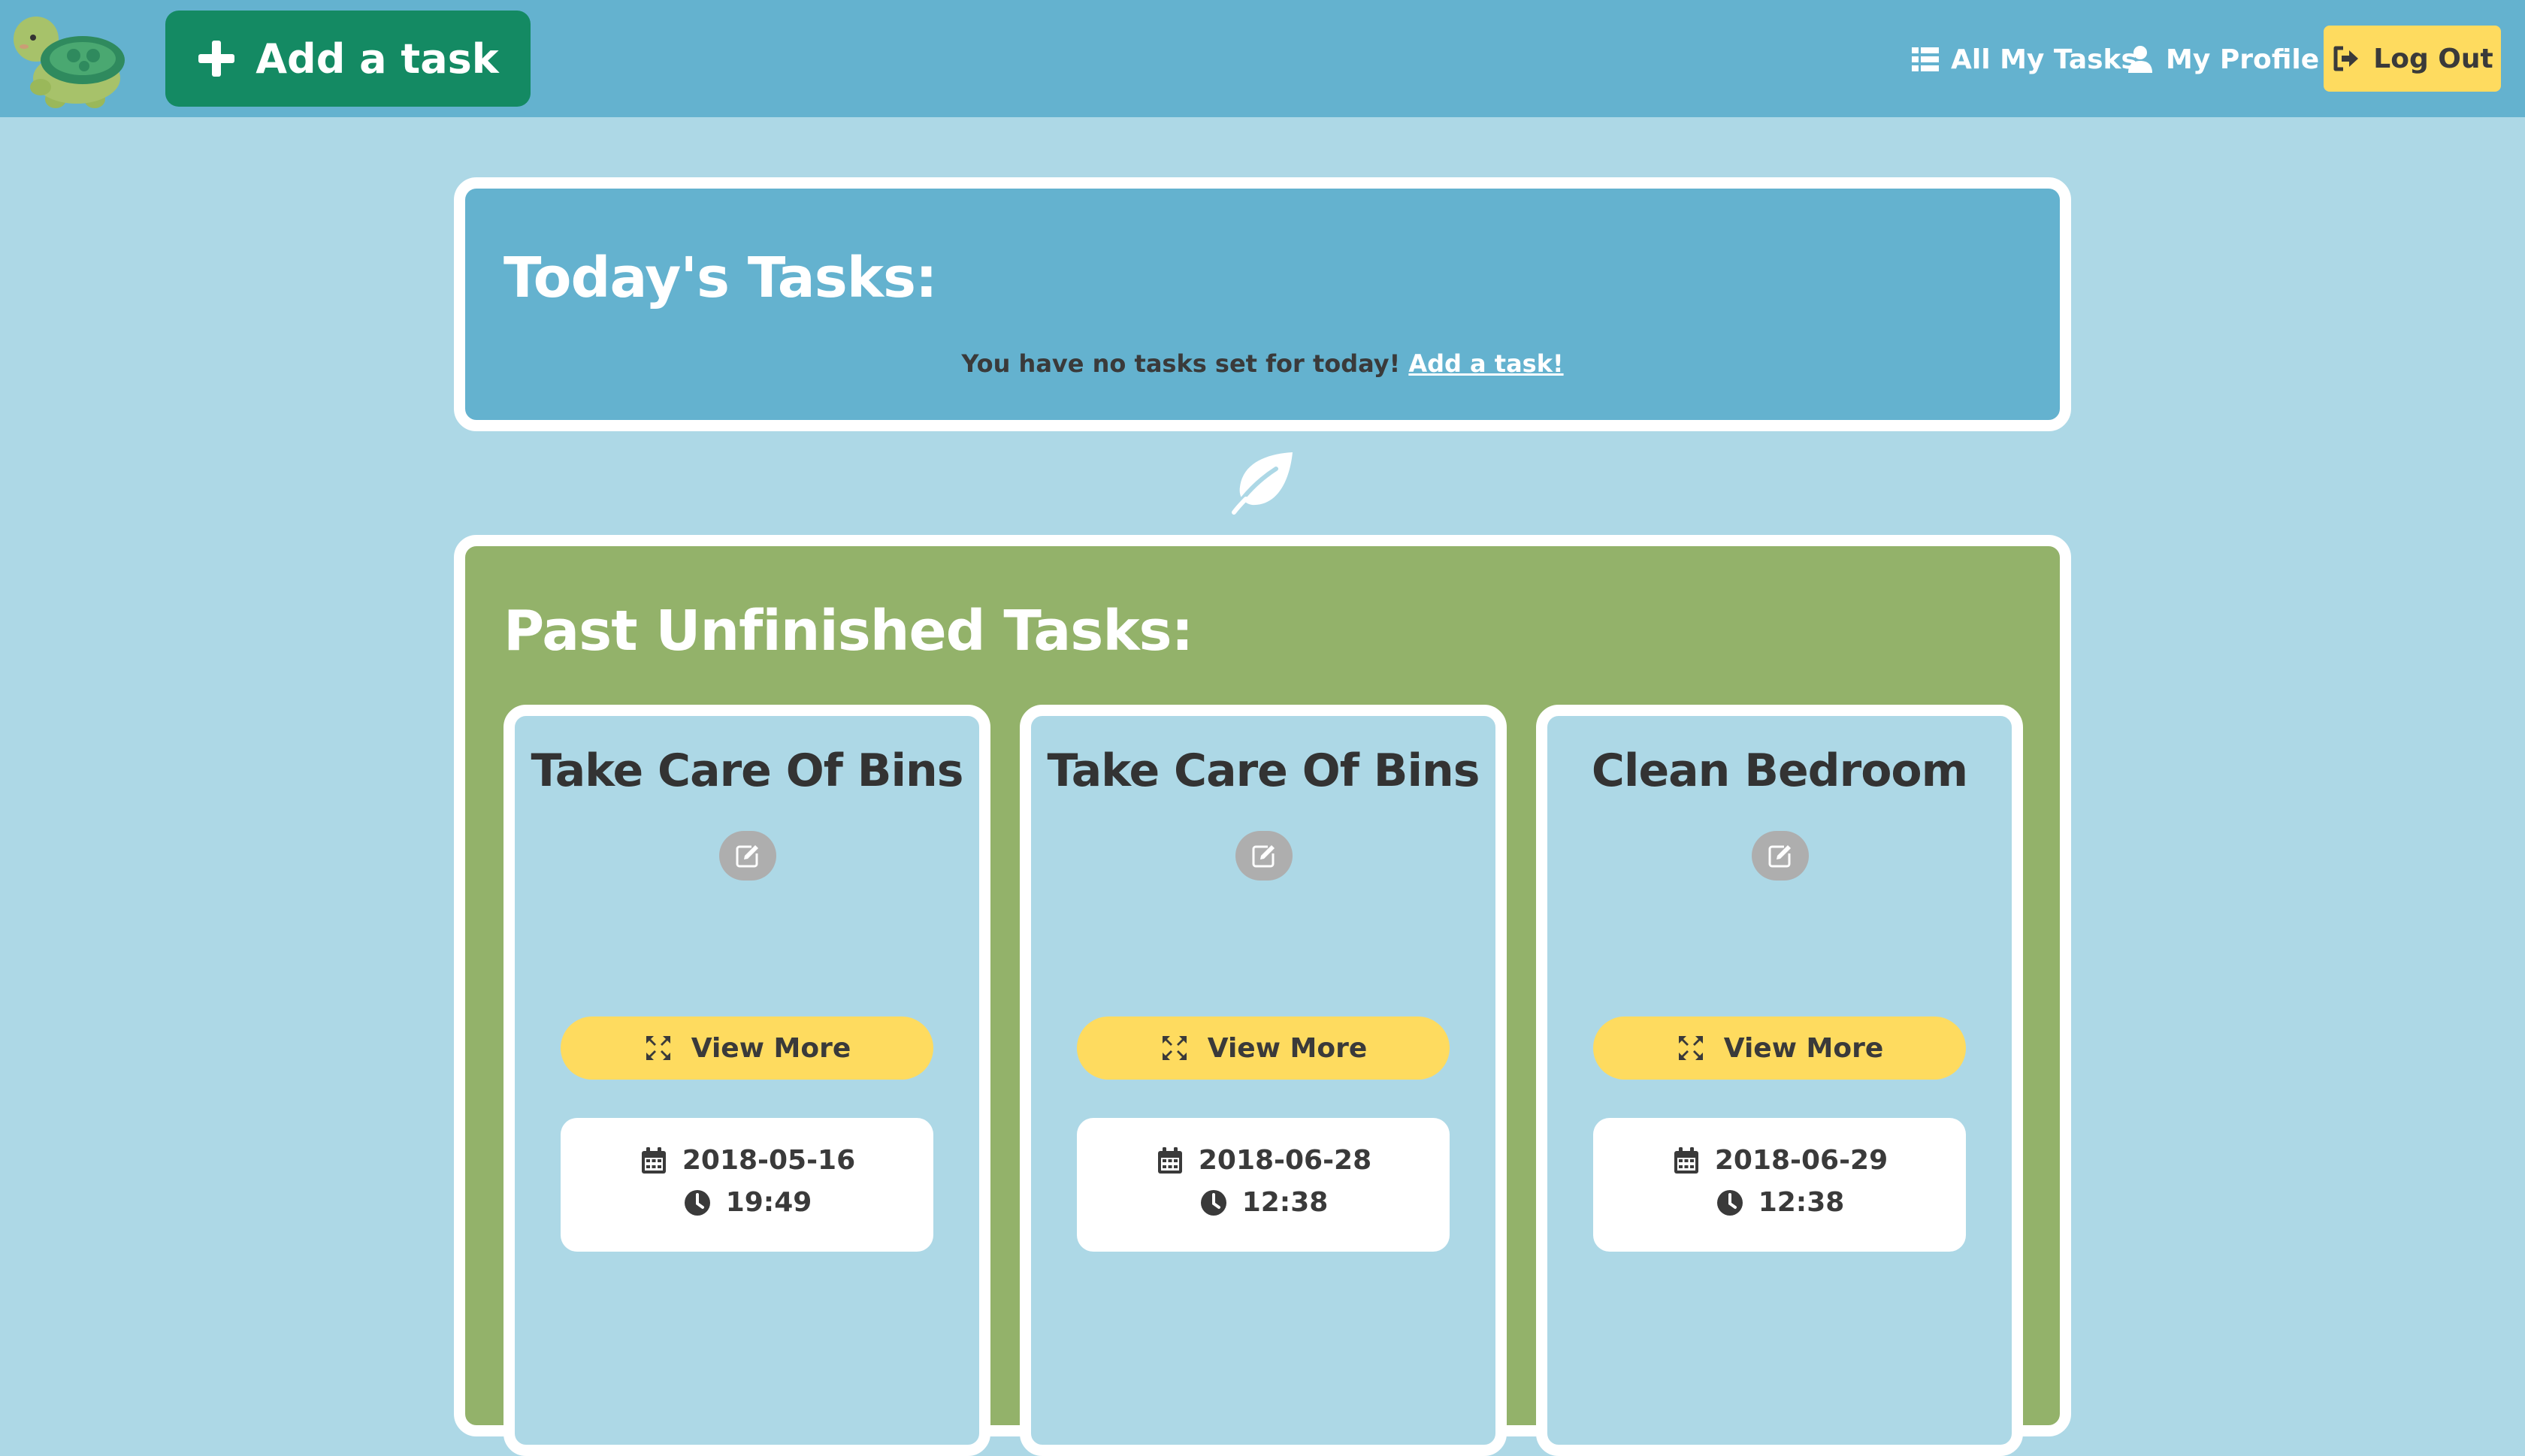  I want to click on task-datetime: 2018-06-29 12:38, so click(1779, 1185).